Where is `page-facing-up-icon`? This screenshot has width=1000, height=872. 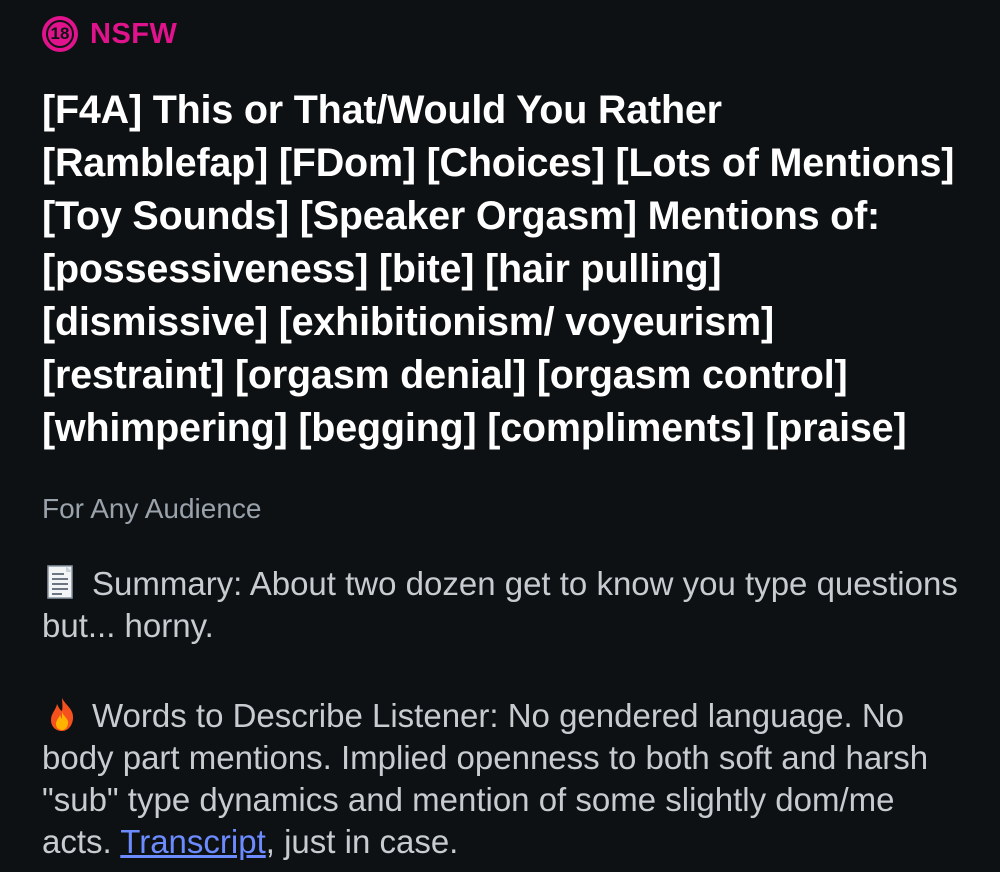 page-facing-up-icon is located at coordinates (60, 582).